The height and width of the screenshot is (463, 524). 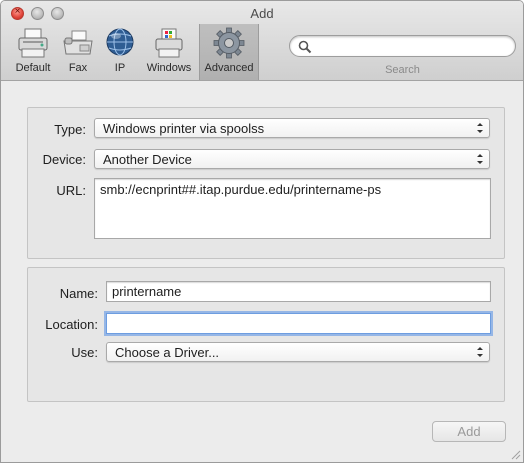 I want to click on use-label: Use:, so click(x=84, y=352).